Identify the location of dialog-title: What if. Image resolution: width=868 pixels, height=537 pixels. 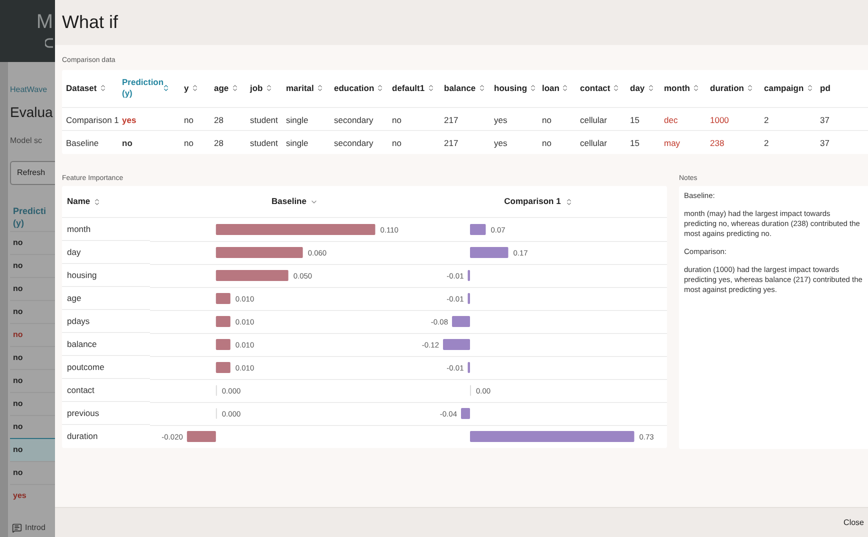
(90, 22).